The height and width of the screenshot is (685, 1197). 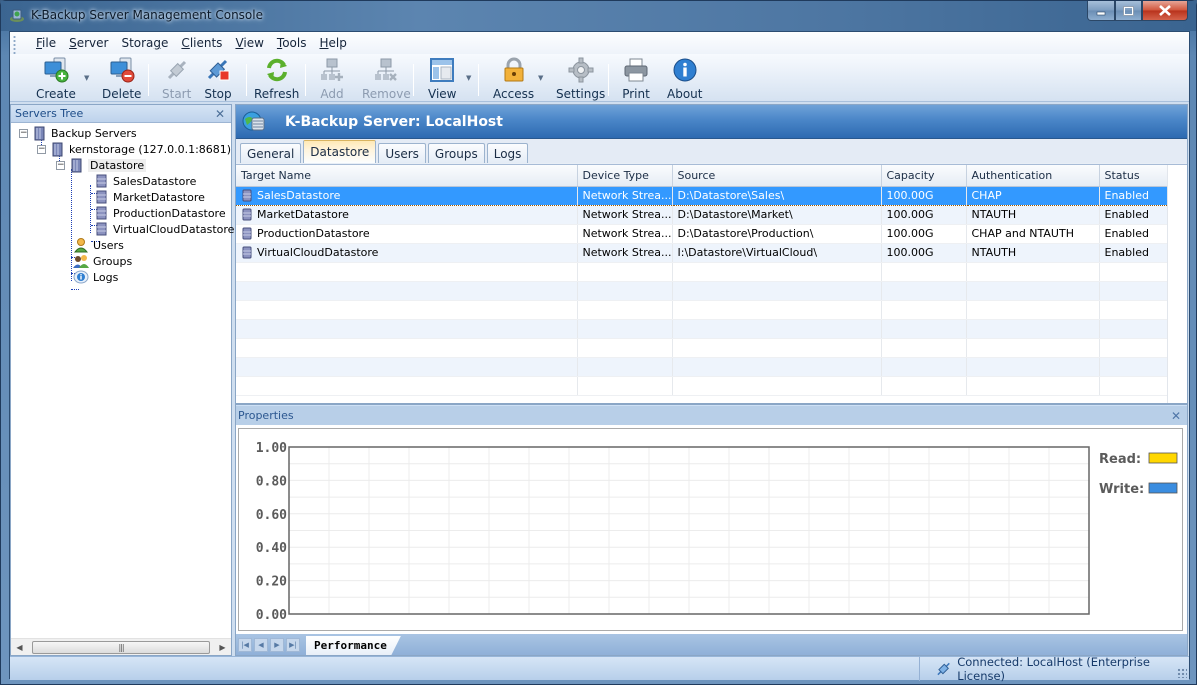 What do you see at coordinates (144, 181) in the screenshot?
I see `tree-node-salesdatastore: SalesDatastore` at bounding box center [144, 181].